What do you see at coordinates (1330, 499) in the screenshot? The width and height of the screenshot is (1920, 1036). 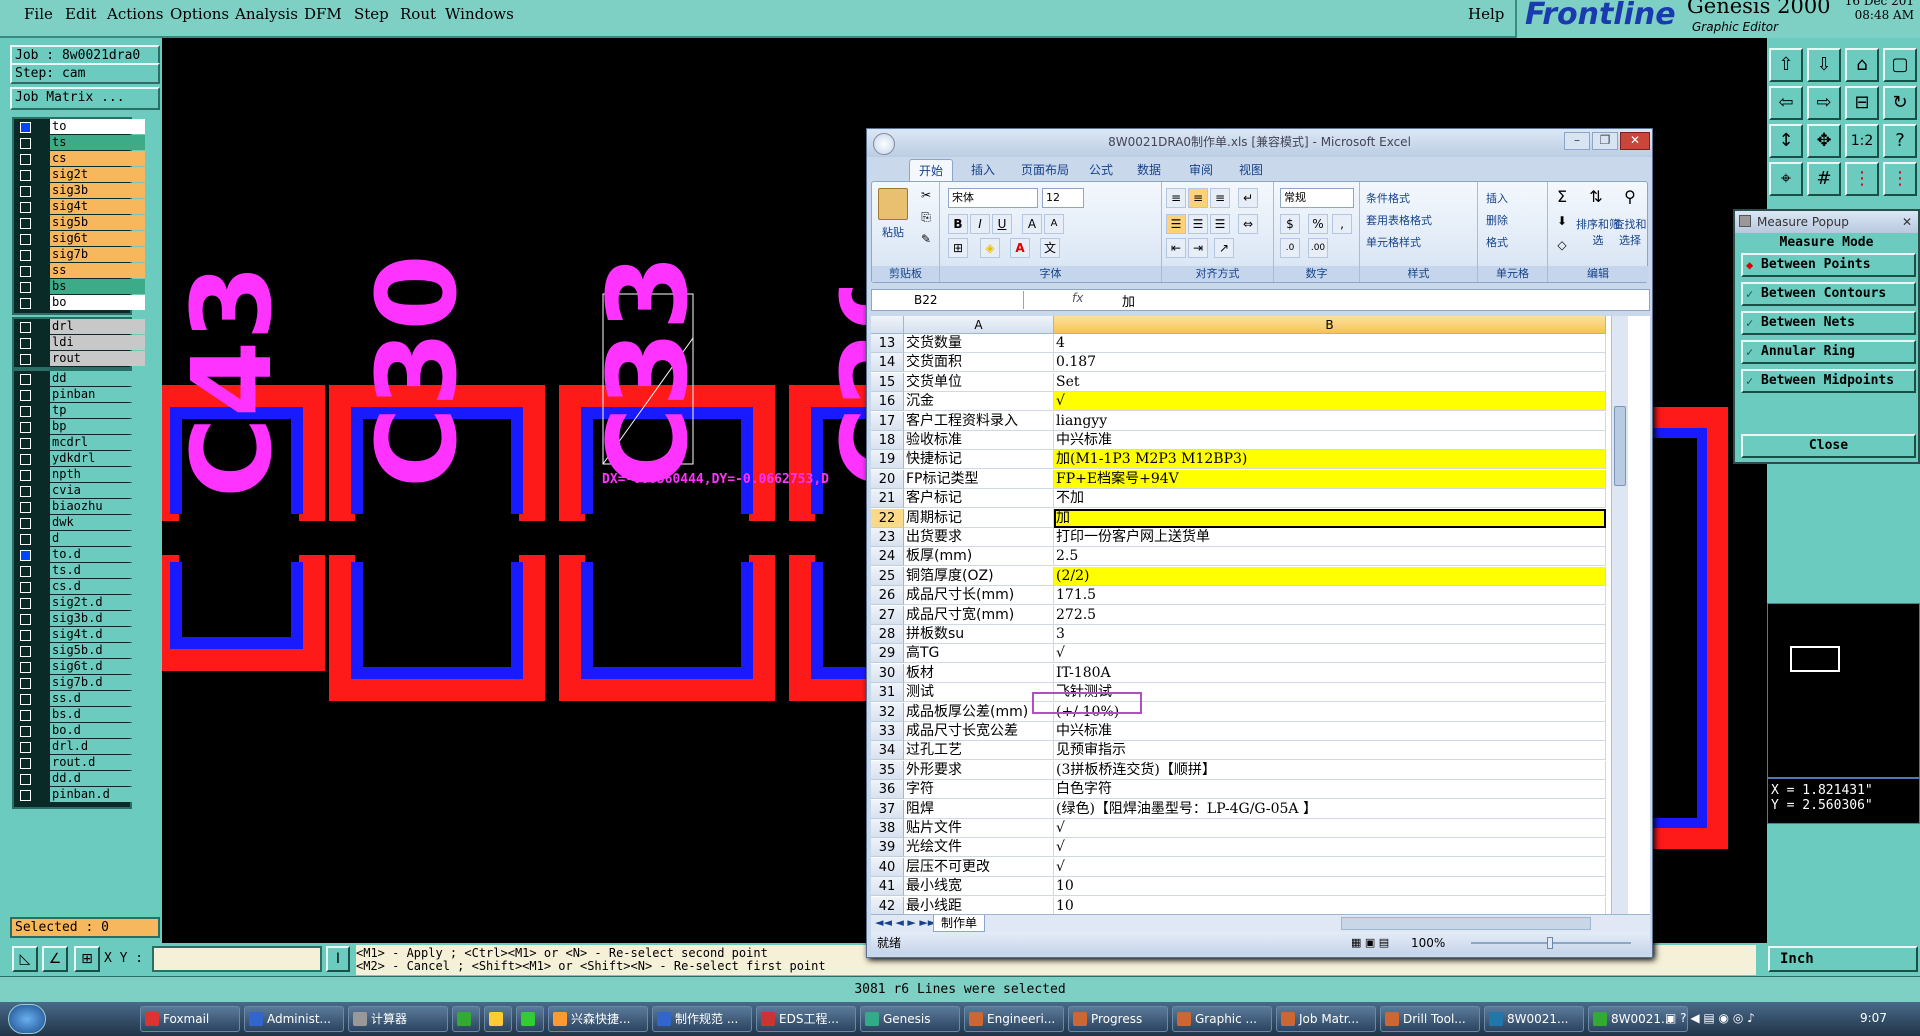 I see `cell-b: 不加` at bounding box center [1330, 499].